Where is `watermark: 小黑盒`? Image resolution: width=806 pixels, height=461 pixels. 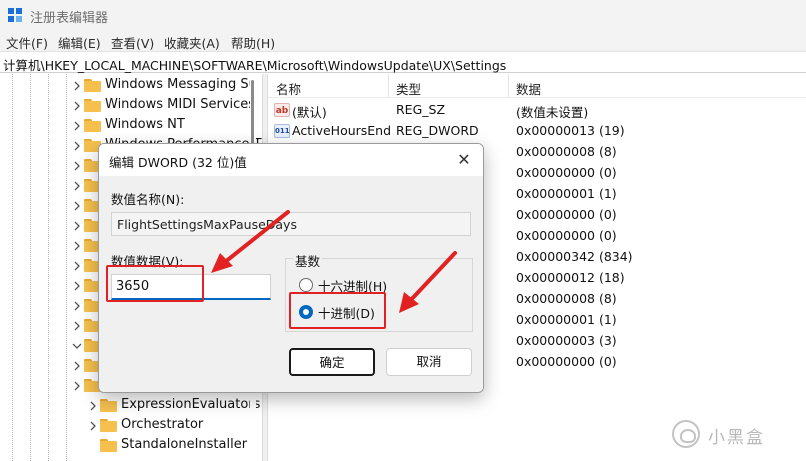 watermark: 小黑盒 is located at coordinates (737, 435).